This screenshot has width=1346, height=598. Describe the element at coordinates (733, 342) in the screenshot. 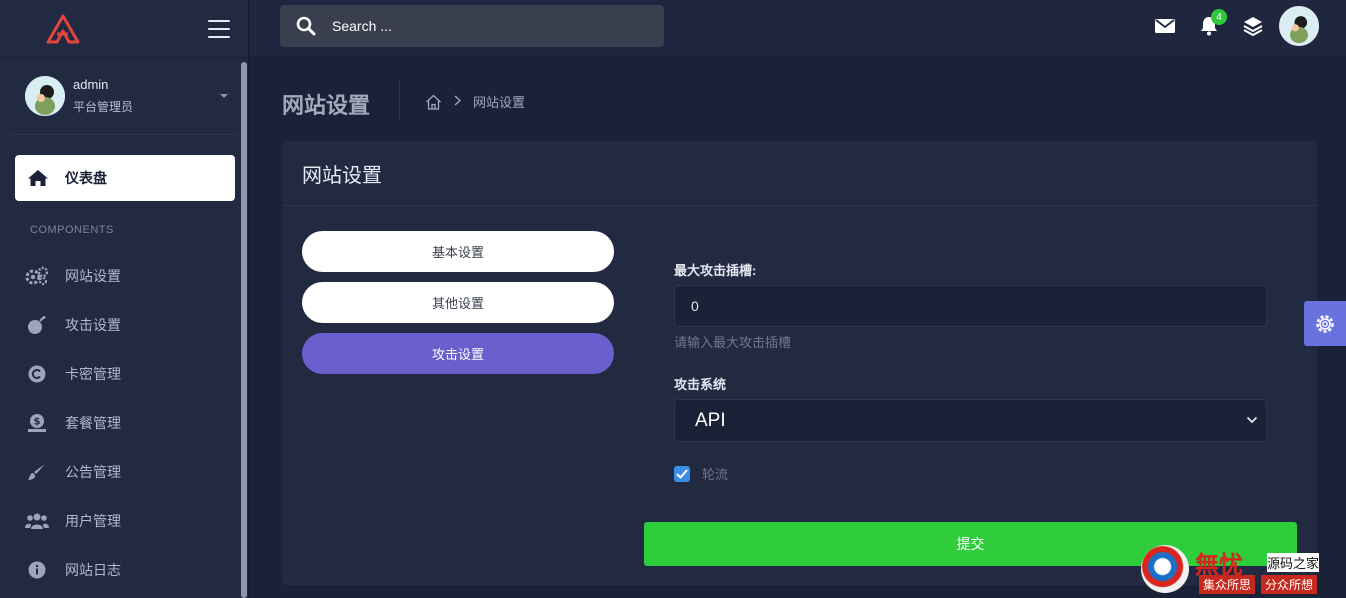

I see `max-slots-help: 请输入最大攻击插槽` at that location.